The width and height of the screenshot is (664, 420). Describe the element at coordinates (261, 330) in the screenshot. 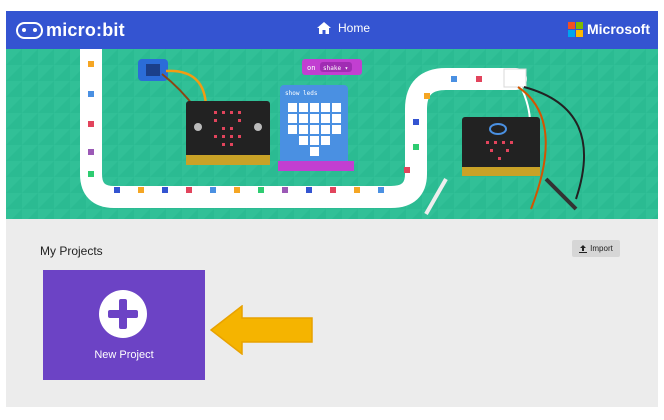

I see `arrow-left-icon` at that location.